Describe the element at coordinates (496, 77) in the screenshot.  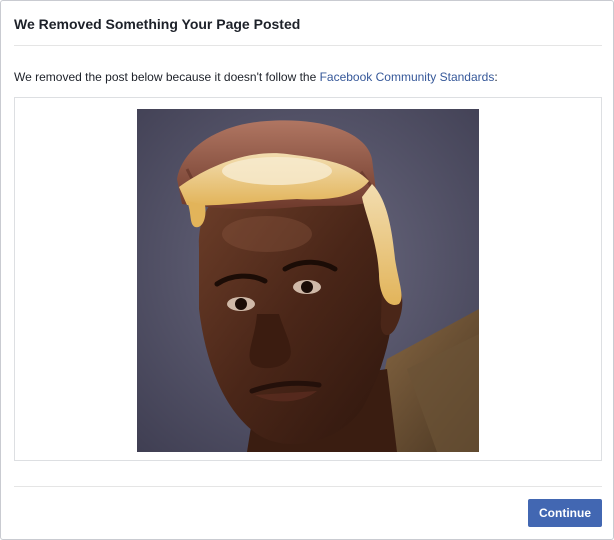
I see `removal-message-suffix: :` at that location.